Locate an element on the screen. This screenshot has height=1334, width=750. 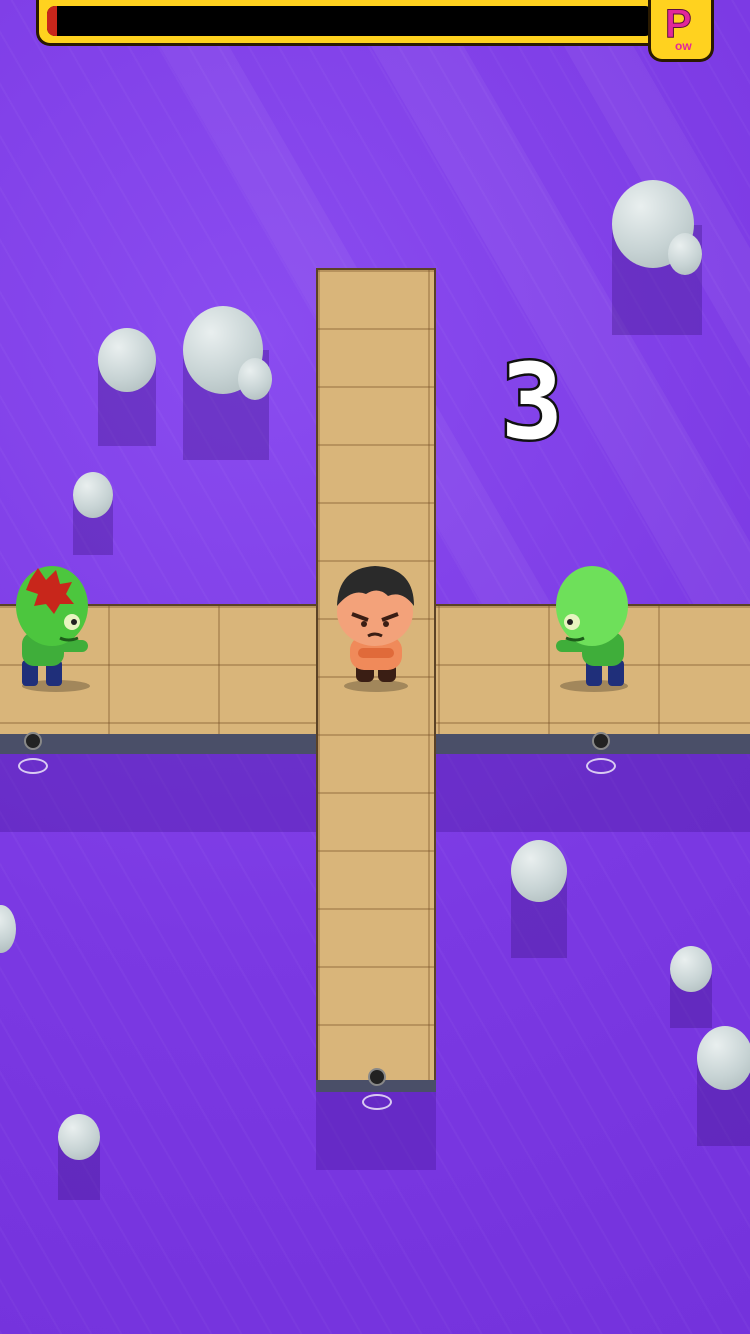
countdown-number: 3 is located at coordinates (532, 402).